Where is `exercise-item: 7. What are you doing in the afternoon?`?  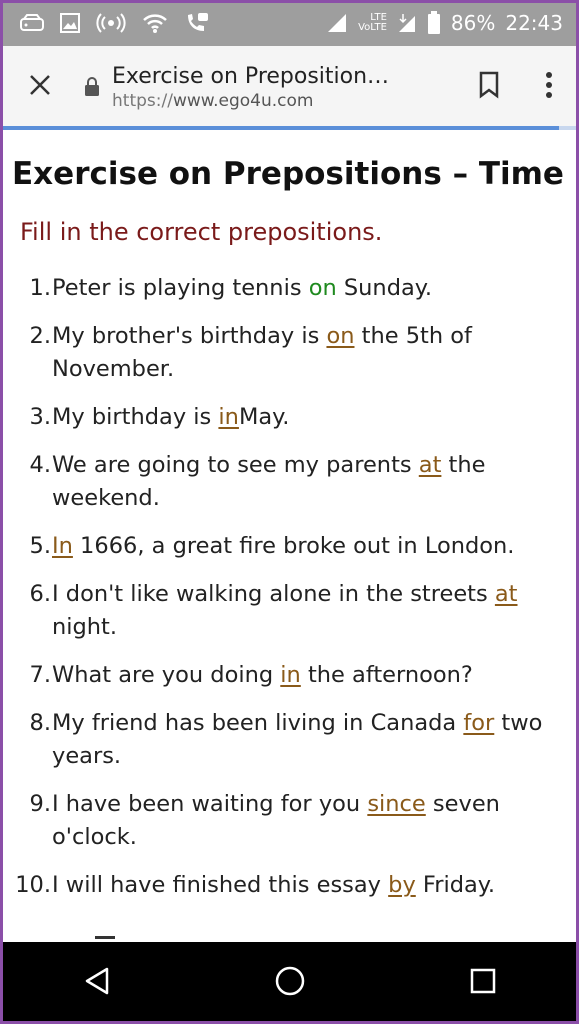 exercise-item: 7. What are you doing in the afternoon? is located at coordinates (285, 675).